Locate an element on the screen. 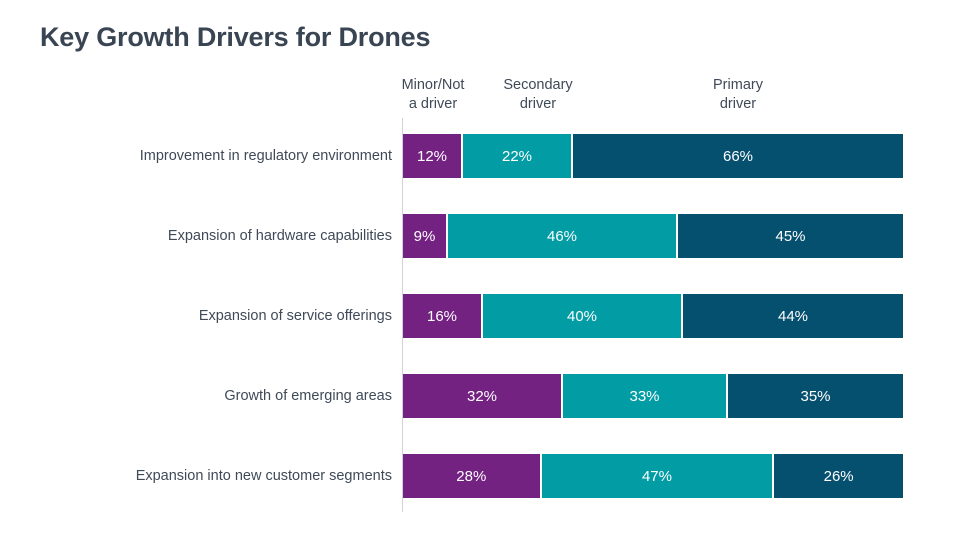 This screenshot has height=540, width=960. bar-segment-primary-driver: 44% is located at coordinates (793, 316).